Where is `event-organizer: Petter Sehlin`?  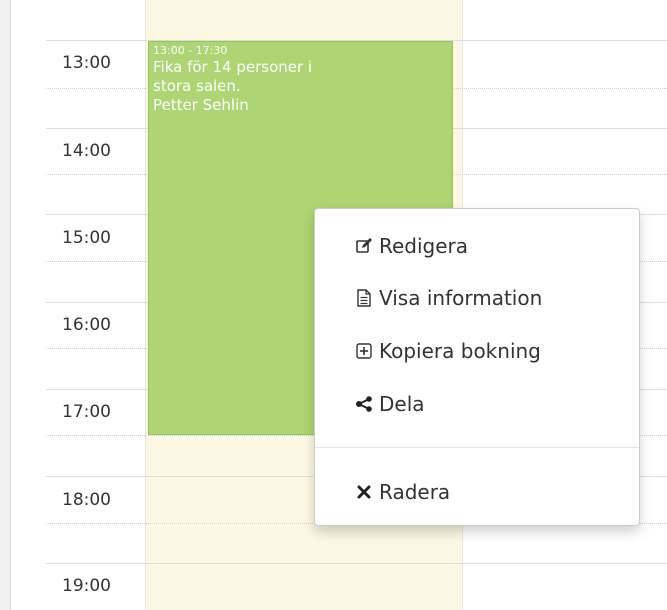 event-organizer: Petter Sehlin is located at coordinates (201, 105).